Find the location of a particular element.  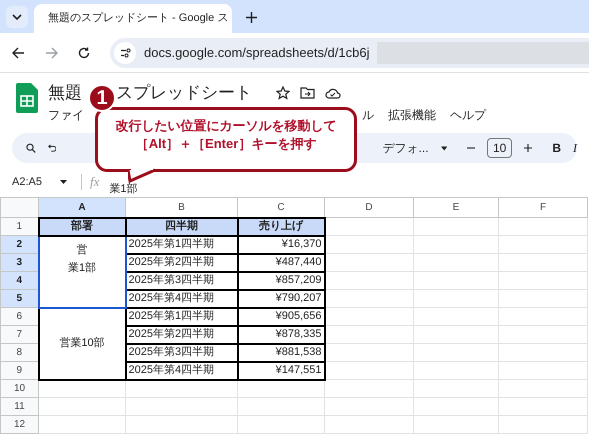

row-header: 9 is located at coordinates (19, 371).